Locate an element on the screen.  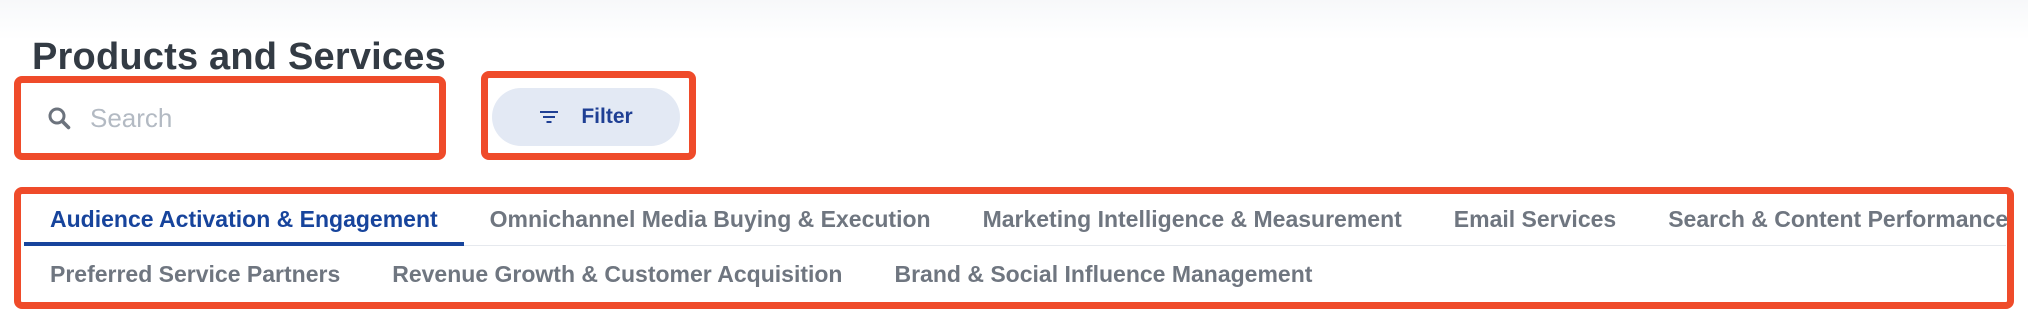
page-title: Products and Services is located at coordinates (239, 57).